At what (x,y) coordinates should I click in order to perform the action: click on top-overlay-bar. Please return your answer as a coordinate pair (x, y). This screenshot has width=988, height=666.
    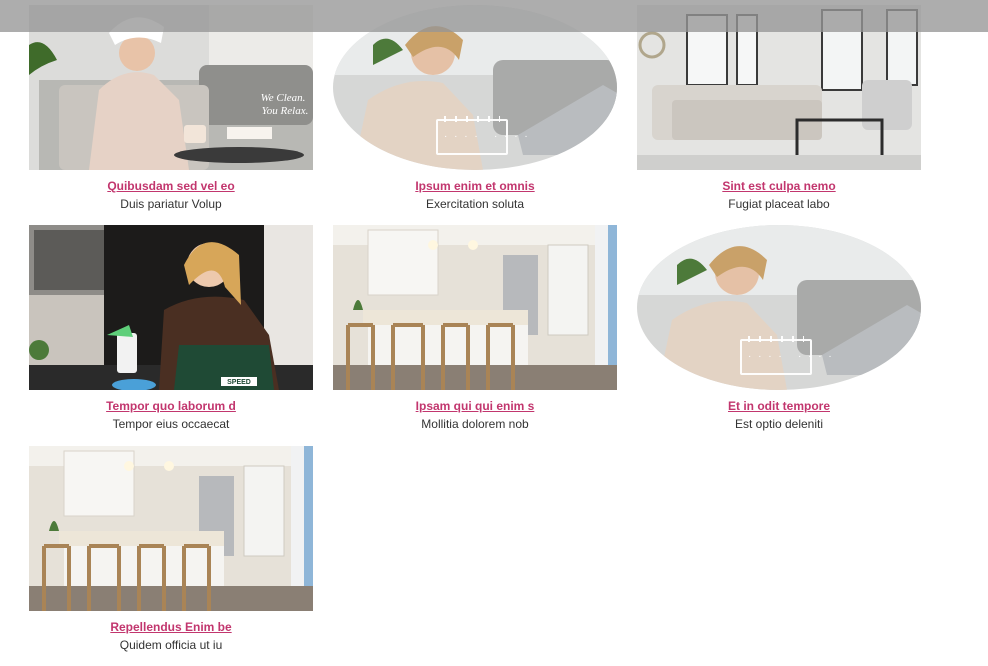
    Looking at the image, I should click on (494, 16).